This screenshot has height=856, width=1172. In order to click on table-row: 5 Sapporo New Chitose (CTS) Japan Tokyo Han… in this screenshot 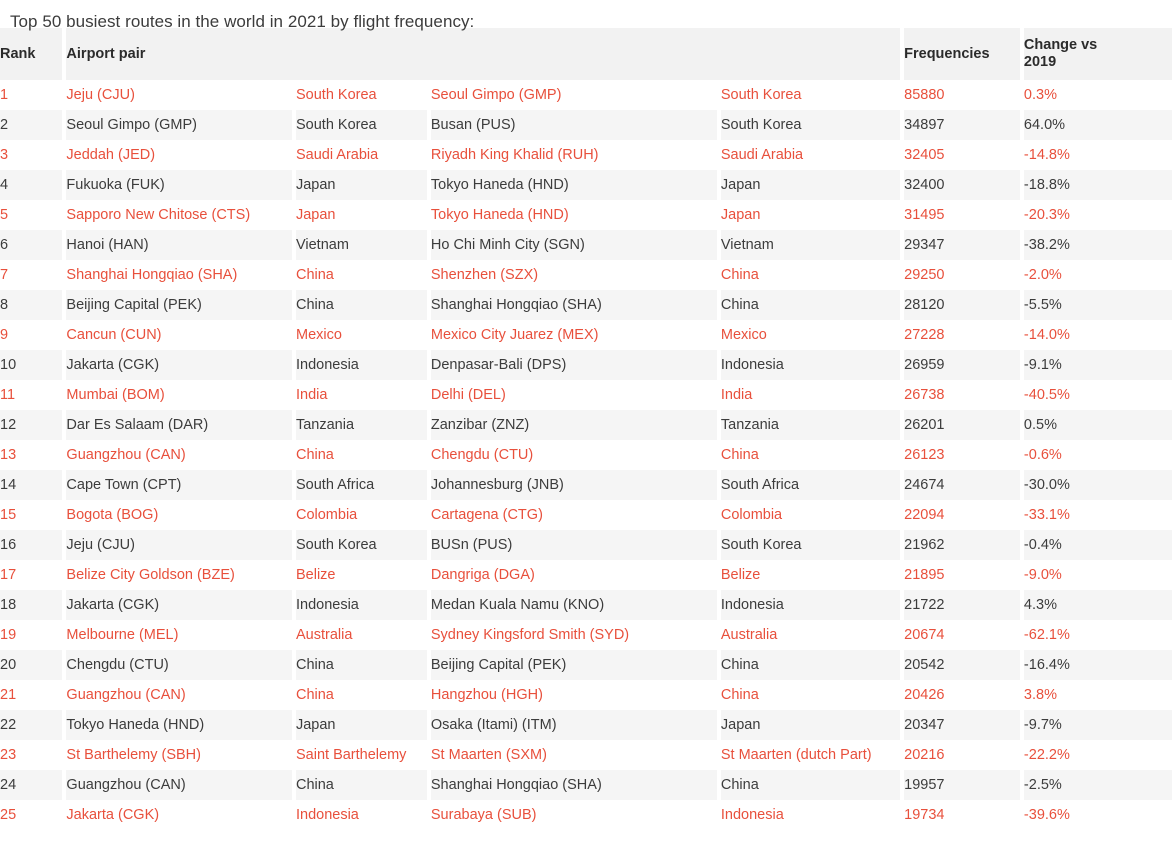, I will do `click(586, 215)`.